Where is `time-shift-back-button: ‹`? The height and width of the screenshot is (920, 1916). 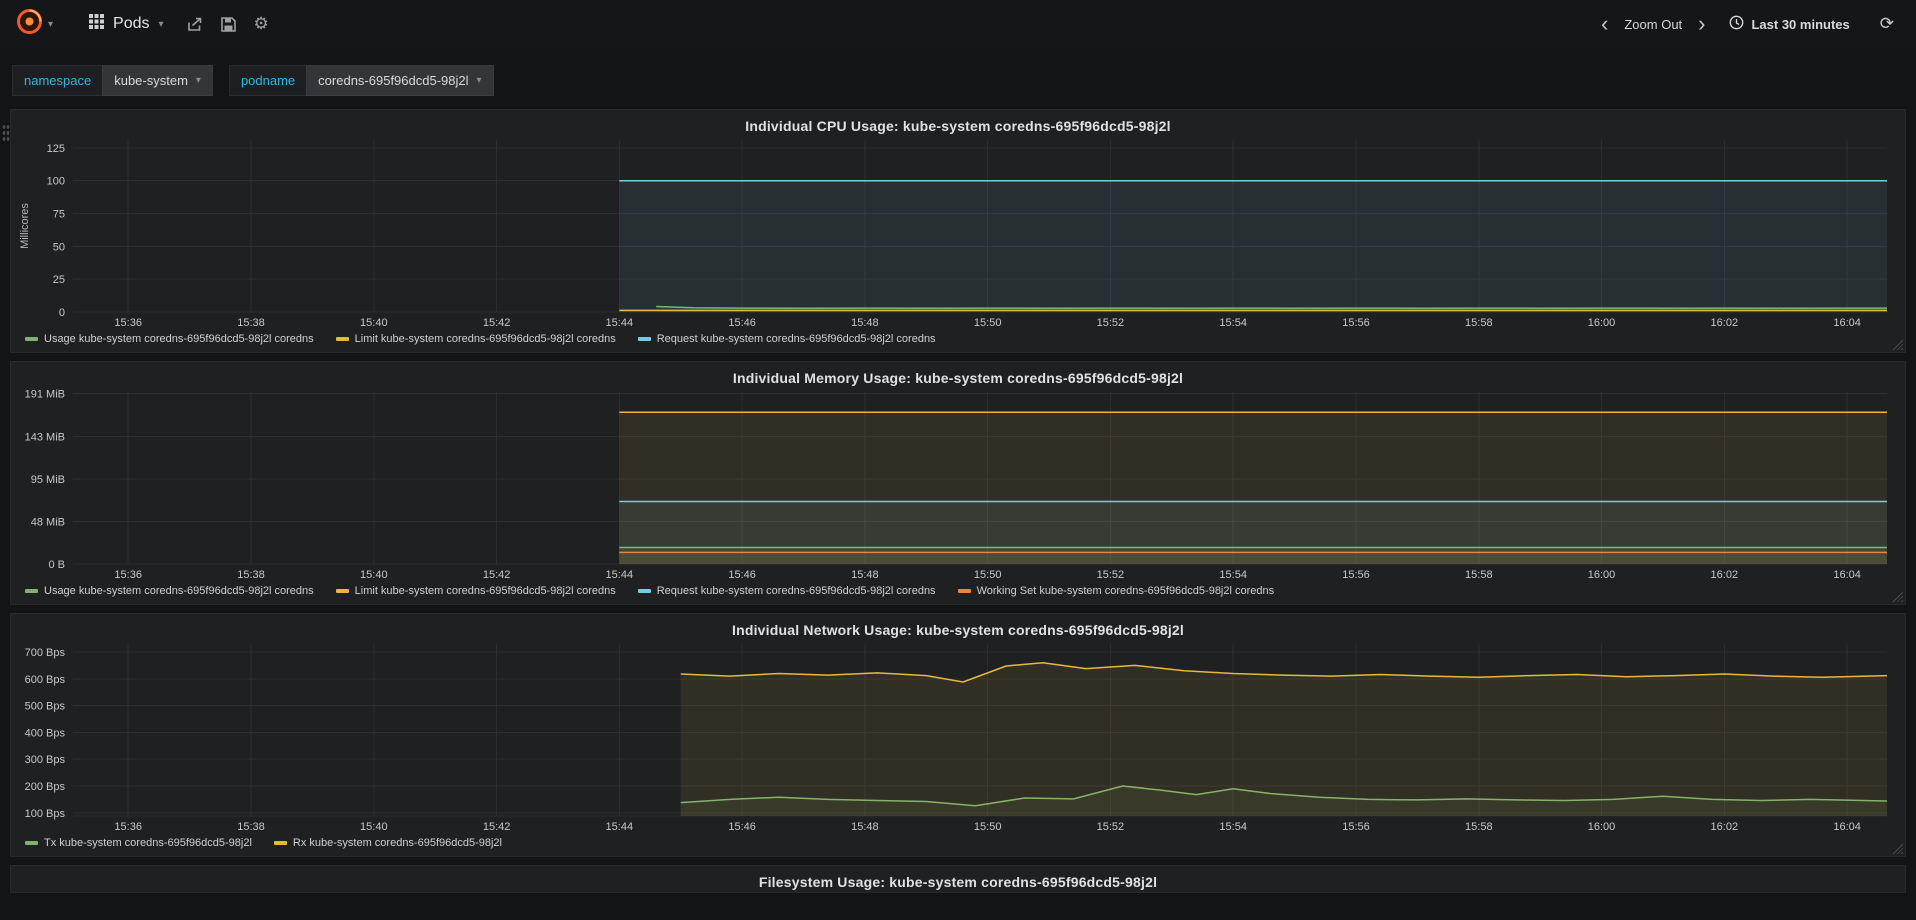
time-shift-back-button: ‹ is located at coordinates (1604, 24).